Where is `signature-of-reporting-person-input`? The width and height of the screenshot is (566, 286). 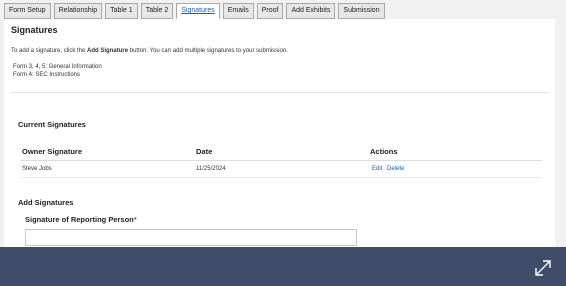
signature-of-reporting-person-input is located at coordinates (191, 237).